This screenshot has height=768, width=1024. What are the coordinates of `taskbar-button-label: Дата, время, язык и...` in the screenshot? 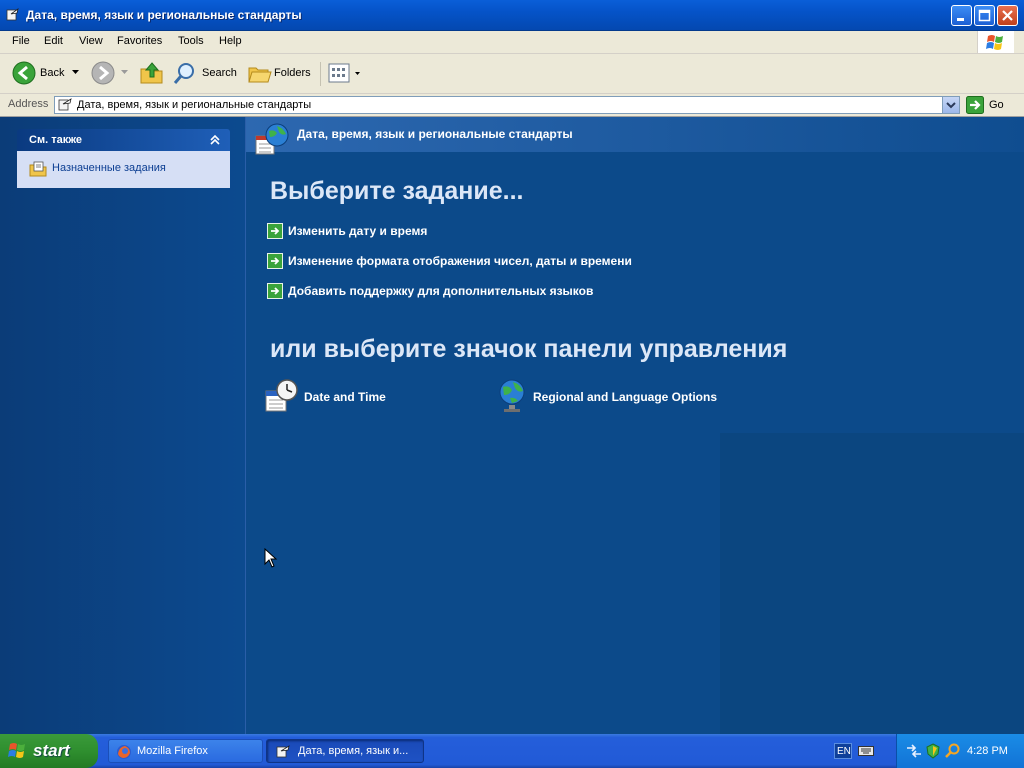 It's located at (353, 751).